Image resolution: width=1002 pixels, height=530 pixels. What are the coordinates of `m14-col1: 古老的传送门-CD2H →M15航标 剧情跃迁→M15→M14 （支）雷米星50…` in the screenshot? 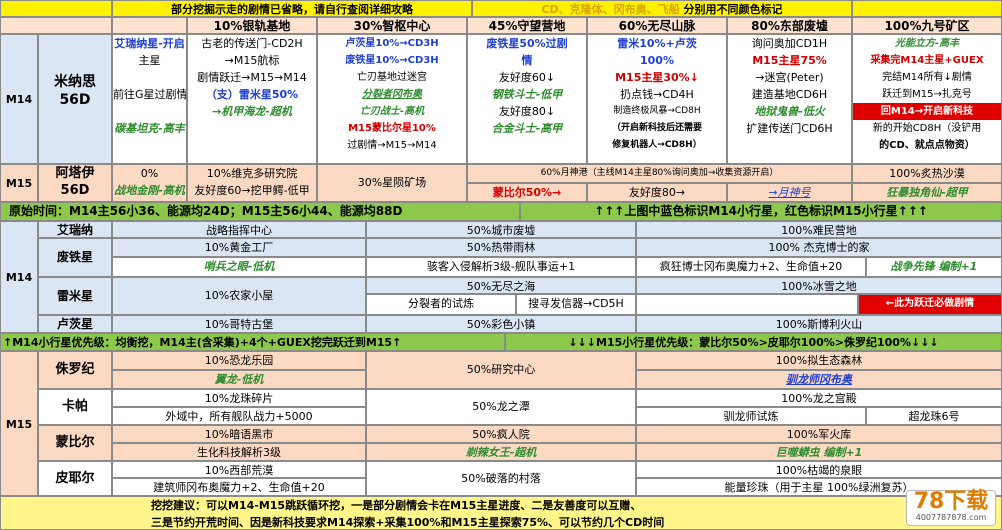 It's located at (252, 99).